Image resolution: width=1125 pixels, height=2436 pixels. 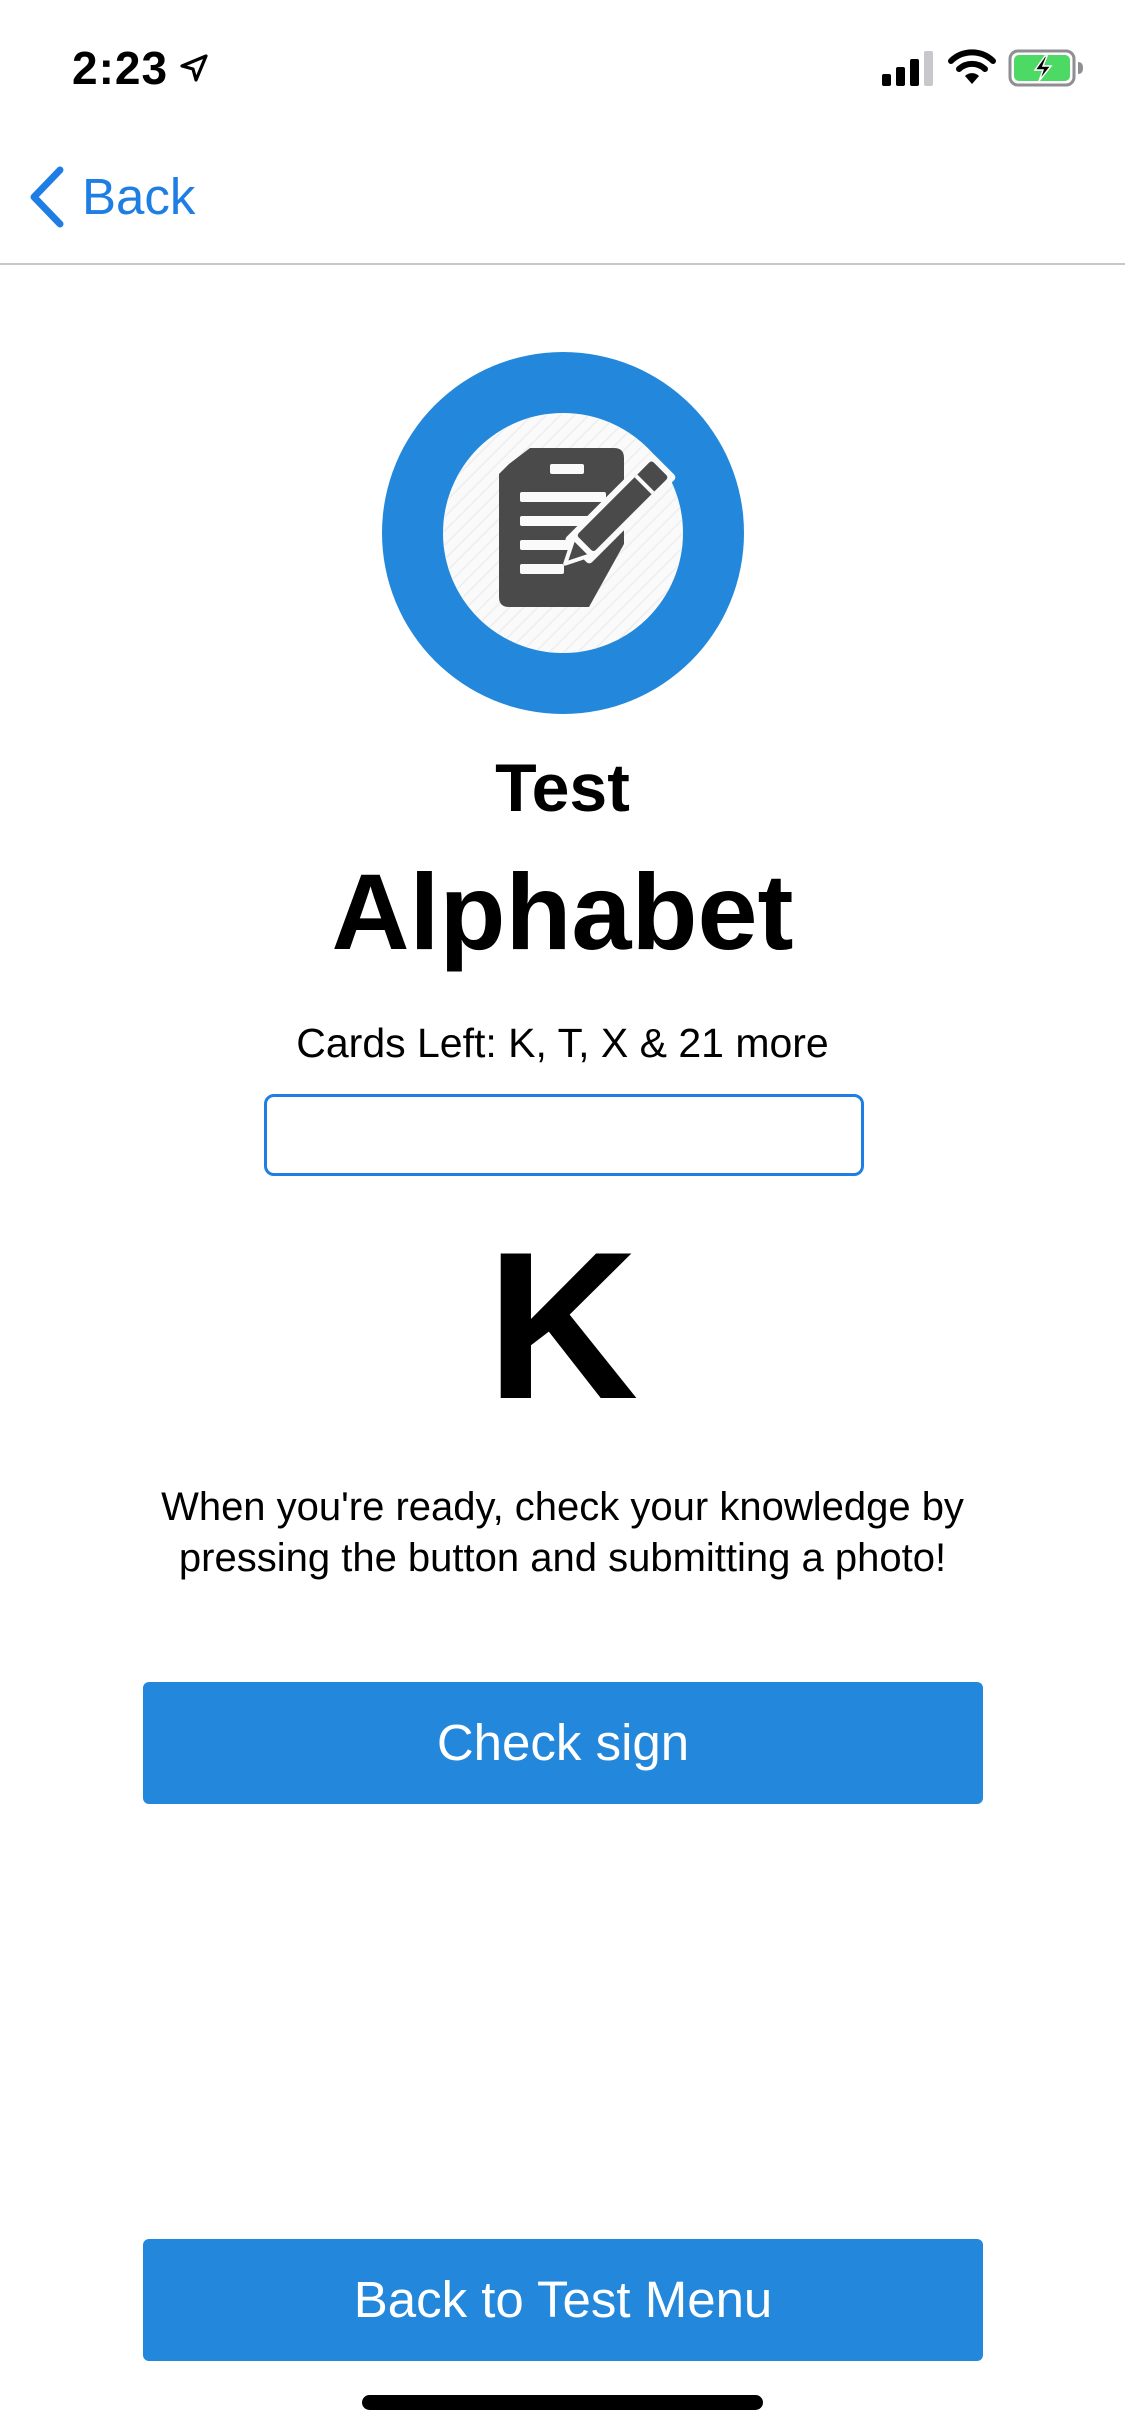 What do you see at coordinates (562, 1325) in the screenshot?
I see `current-letter: K` at bounding box center [562, 1325].